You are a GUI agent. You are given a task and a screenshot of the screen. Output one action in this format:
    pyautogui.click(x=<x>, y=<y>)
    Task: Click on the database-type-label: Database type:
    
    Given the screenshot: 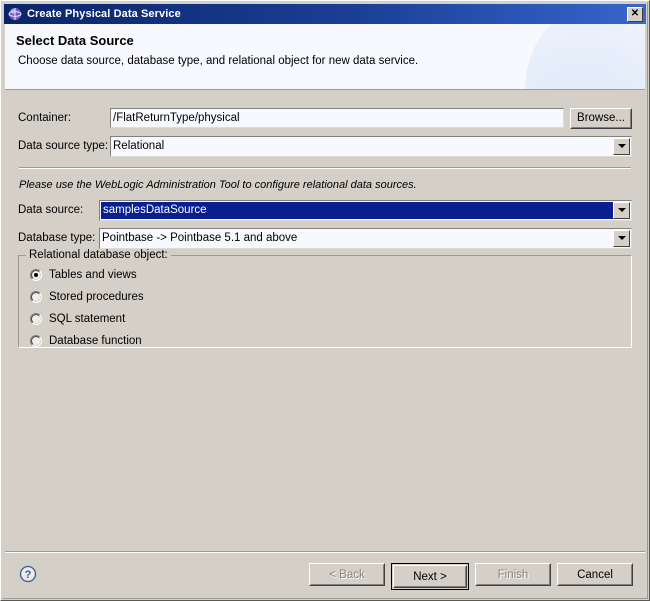 What is the action you would take?
    pyautogui.click(x=57, y=238)
    